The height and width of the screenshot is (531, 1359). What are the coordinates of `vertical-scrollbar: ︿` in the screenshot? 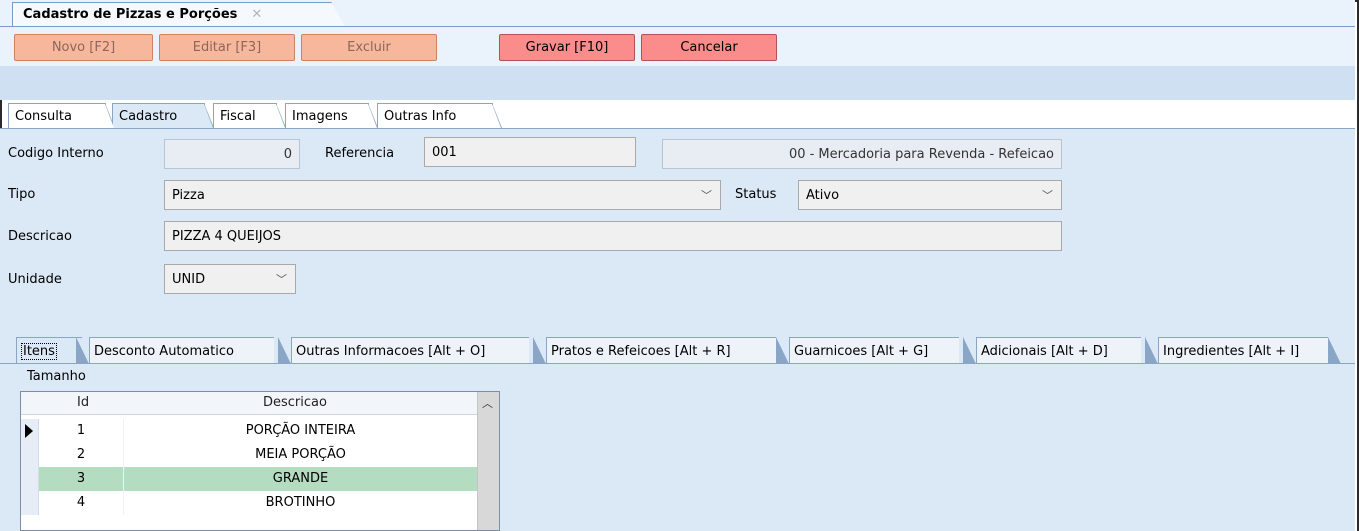 It's located at (488, 461).